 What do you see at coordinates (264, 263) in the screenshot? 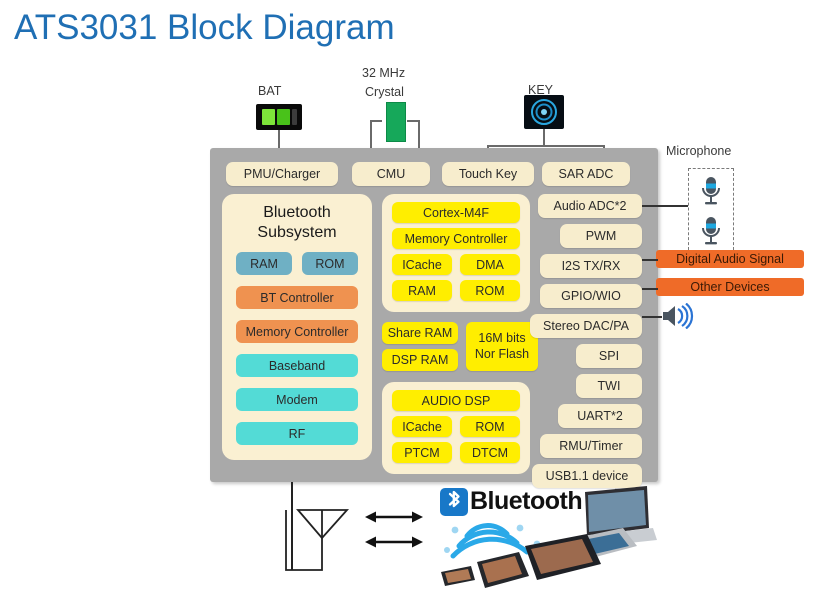
I see `bt-block-ram: RAM` at bounding box center [264, 263].